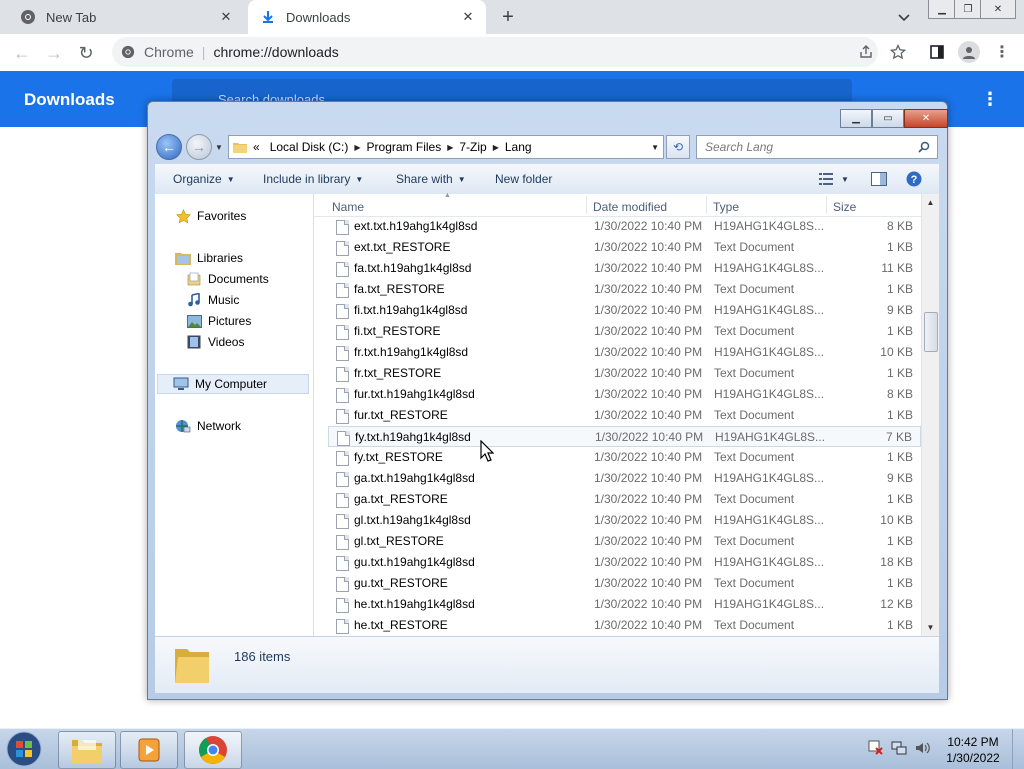  I want to click on share-icon, so click(866, 52).